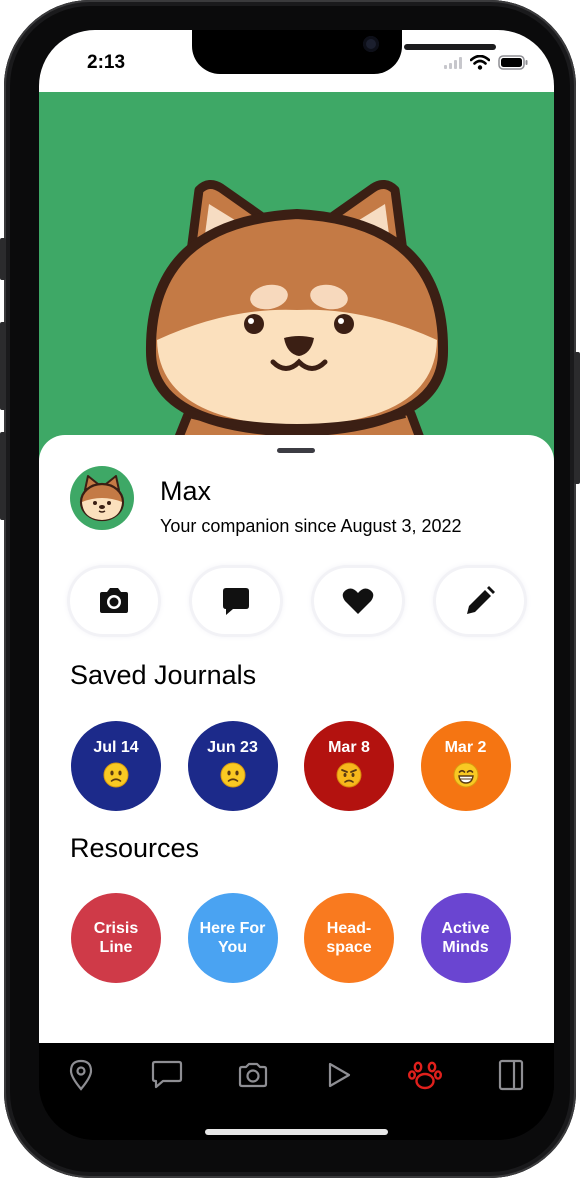 The width and height of the screenshot is (580, 1178). Describe the element at coordinates (3, 476) in the screenshot. I see `volume-down-button` at that location.